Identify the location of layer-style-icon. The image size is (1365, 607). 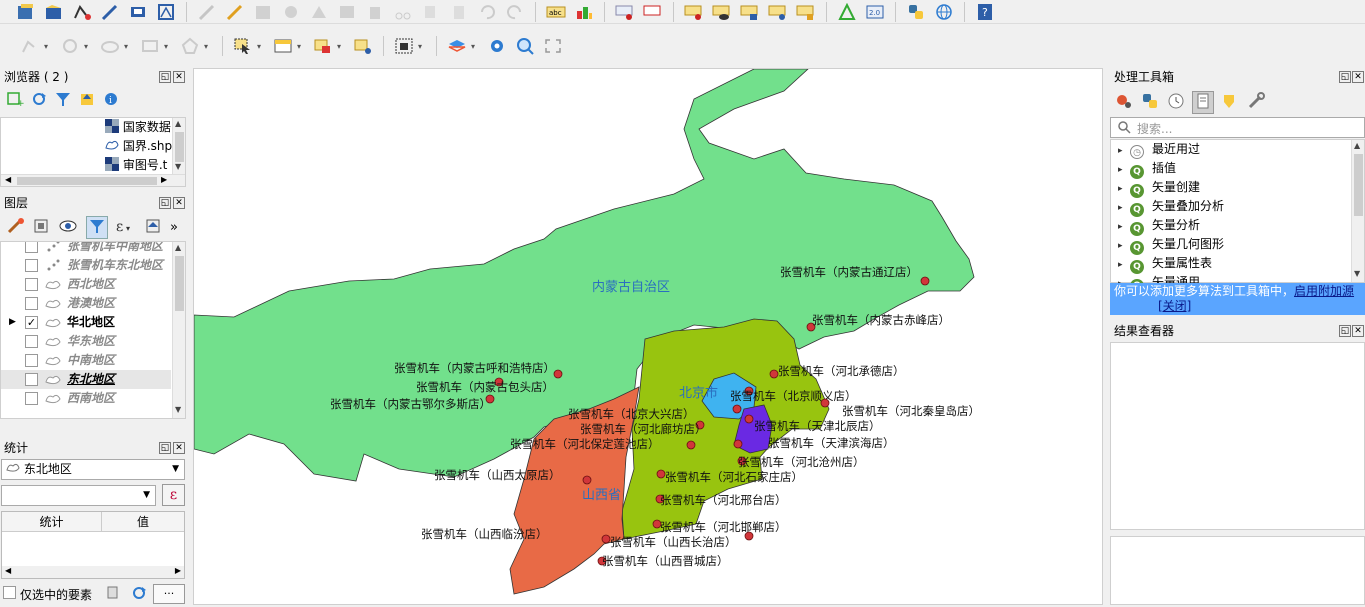
(457, 46).